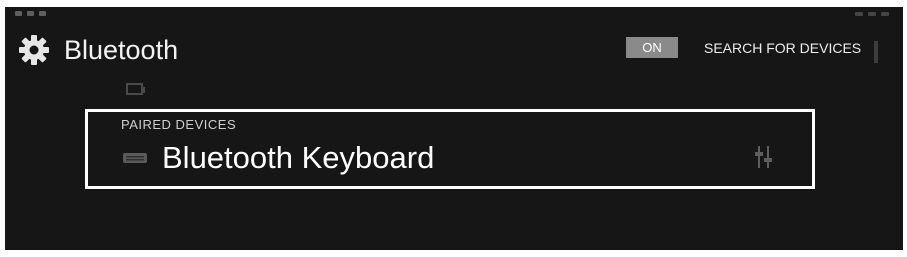 This screenshot has height=257, width=907. I want to click on keyboard-icon, so click(135, 158).